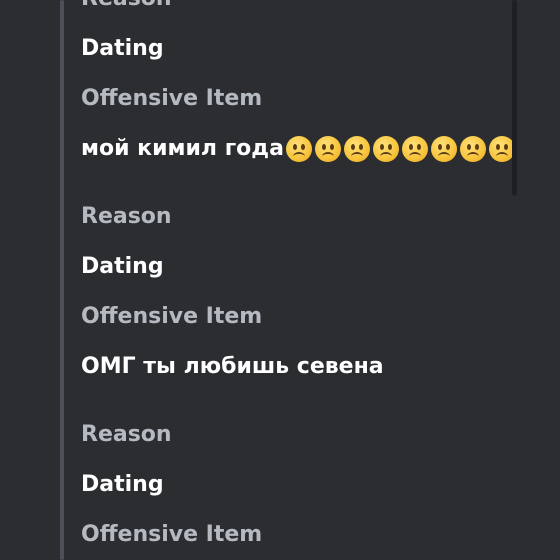  What do you see at coordinates (232, 366) in the screenshot?
I see `offensive-item-value: ОМГ ты любишь севена` at bounding box center [232, 366].